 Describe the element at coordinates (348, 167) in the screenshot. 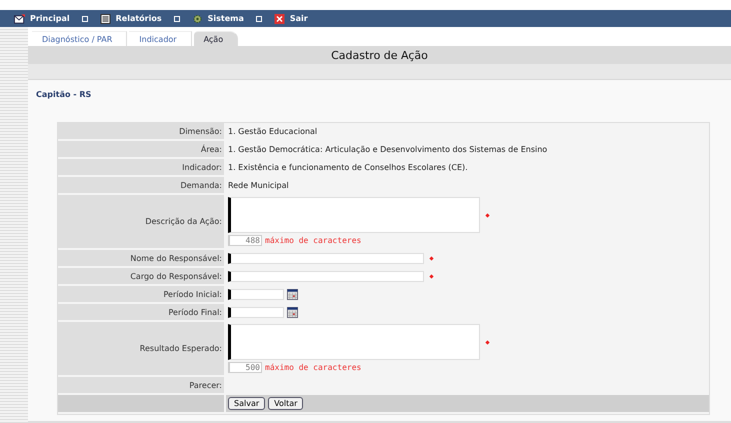

I see `field-value: 1. Existência e funcionamento de Conselhos Escolares (CE).` at that location.